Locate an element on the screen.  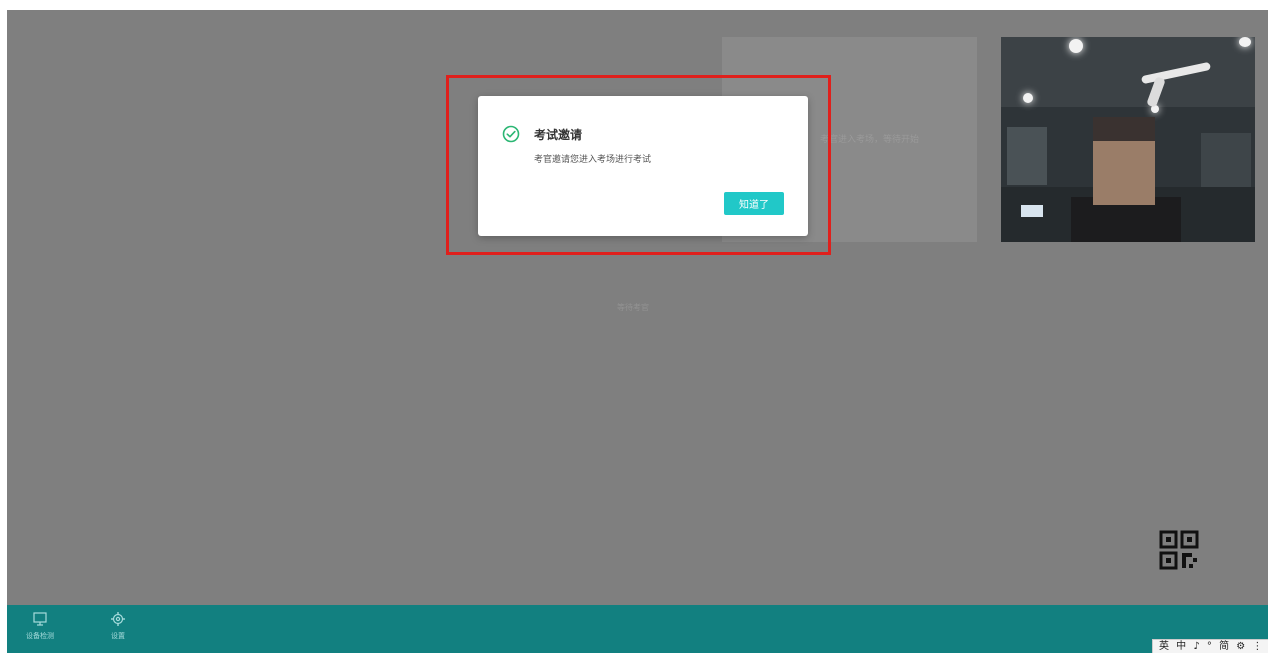
qr-code-button is located at coordinates (1179, 550).